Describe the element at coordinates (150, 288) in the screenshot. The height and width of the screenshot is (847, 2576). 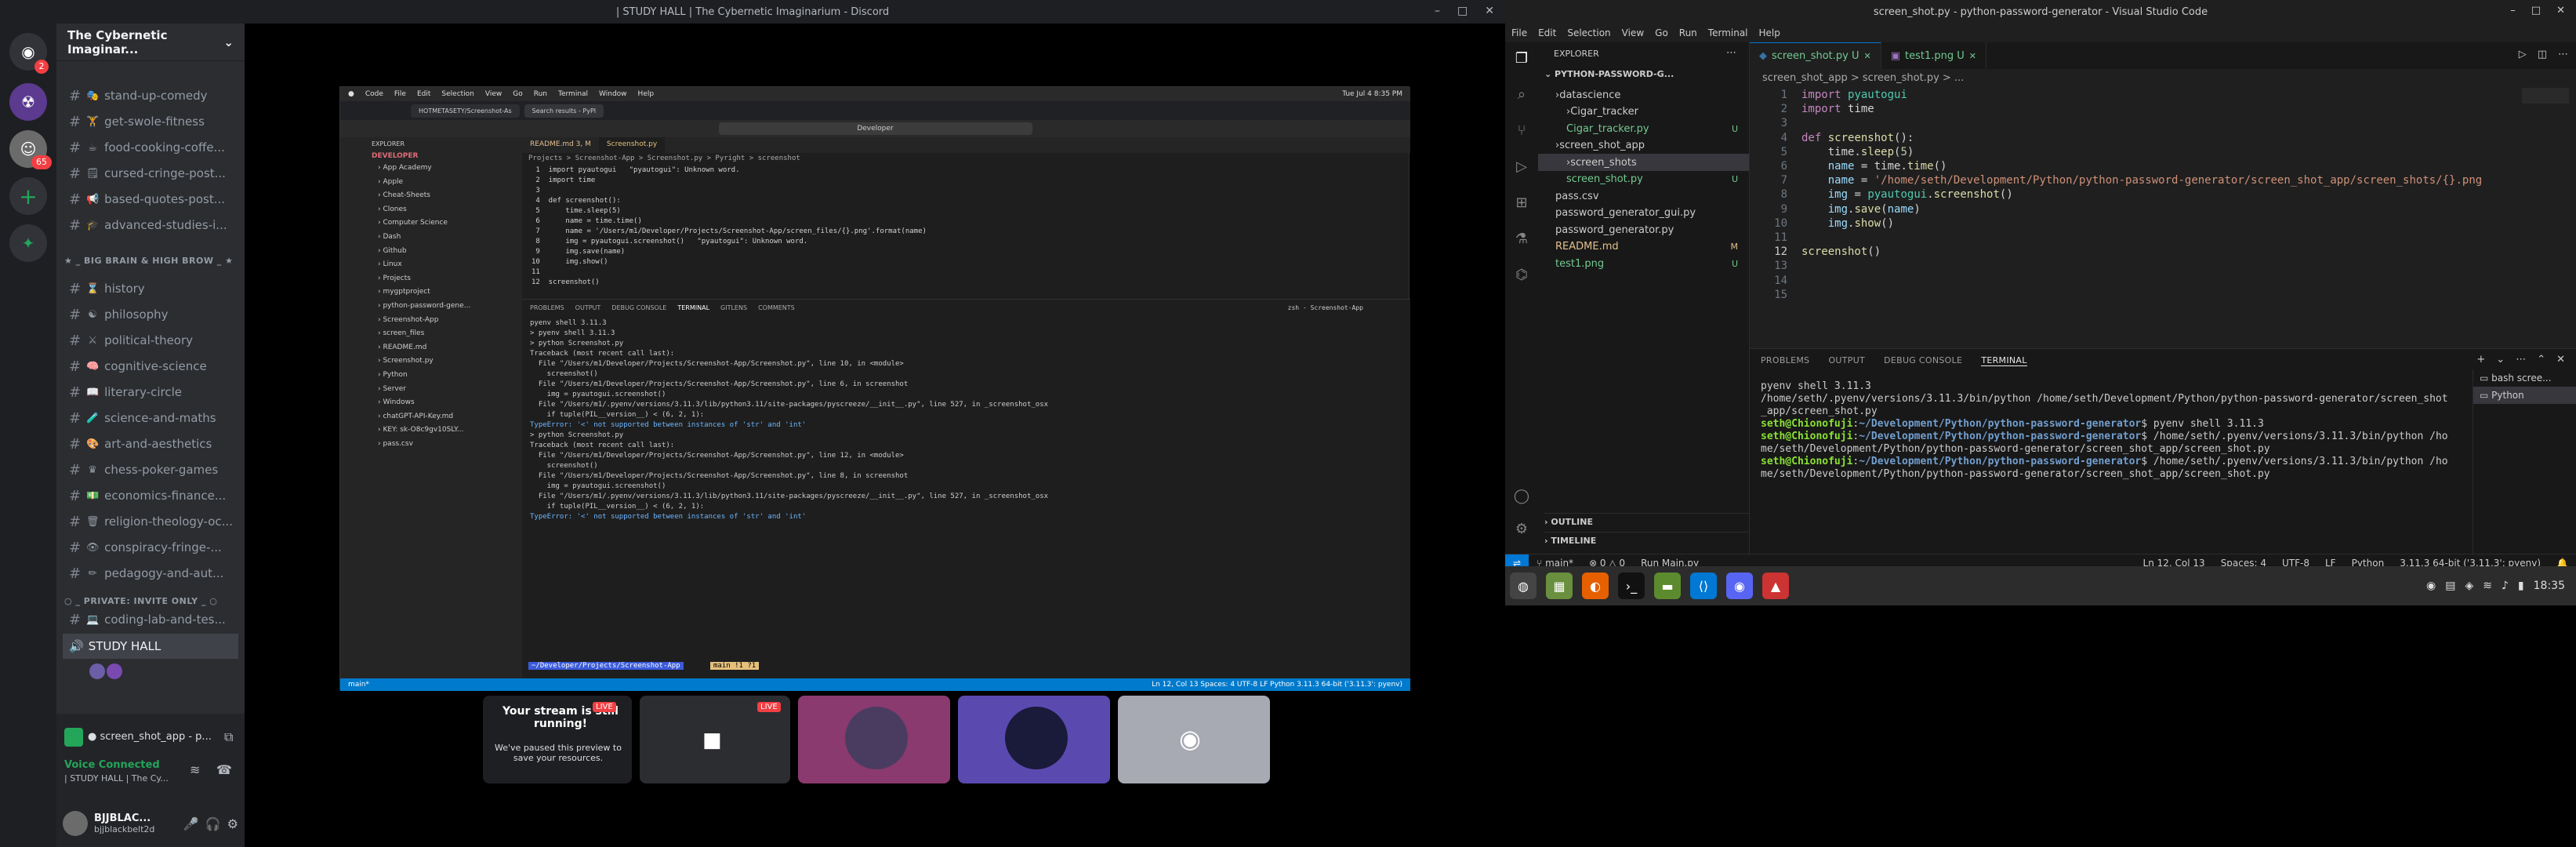
I see `channel-history: # ⌛ history` at that location.